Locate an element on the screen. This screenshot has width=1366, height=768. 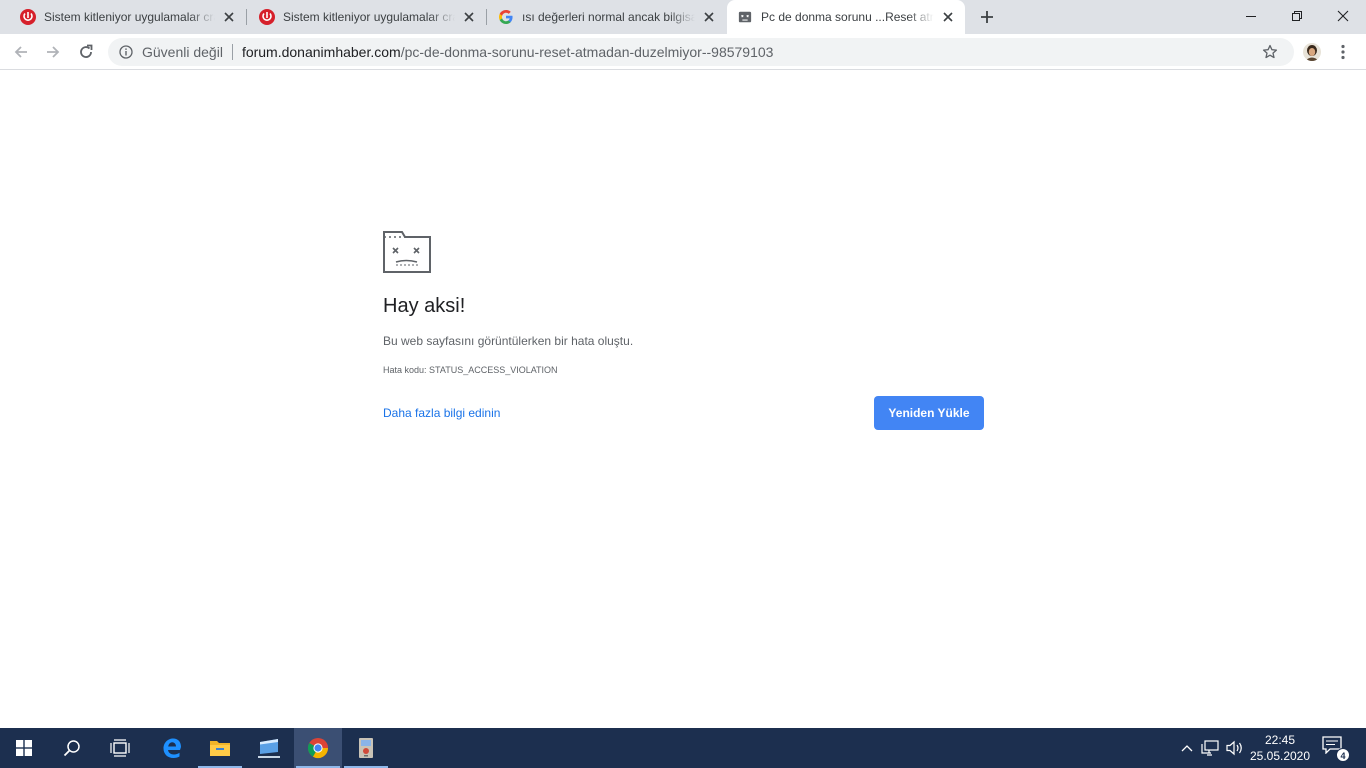
taskbar-file-explorer is located at coordinates (220, 748).